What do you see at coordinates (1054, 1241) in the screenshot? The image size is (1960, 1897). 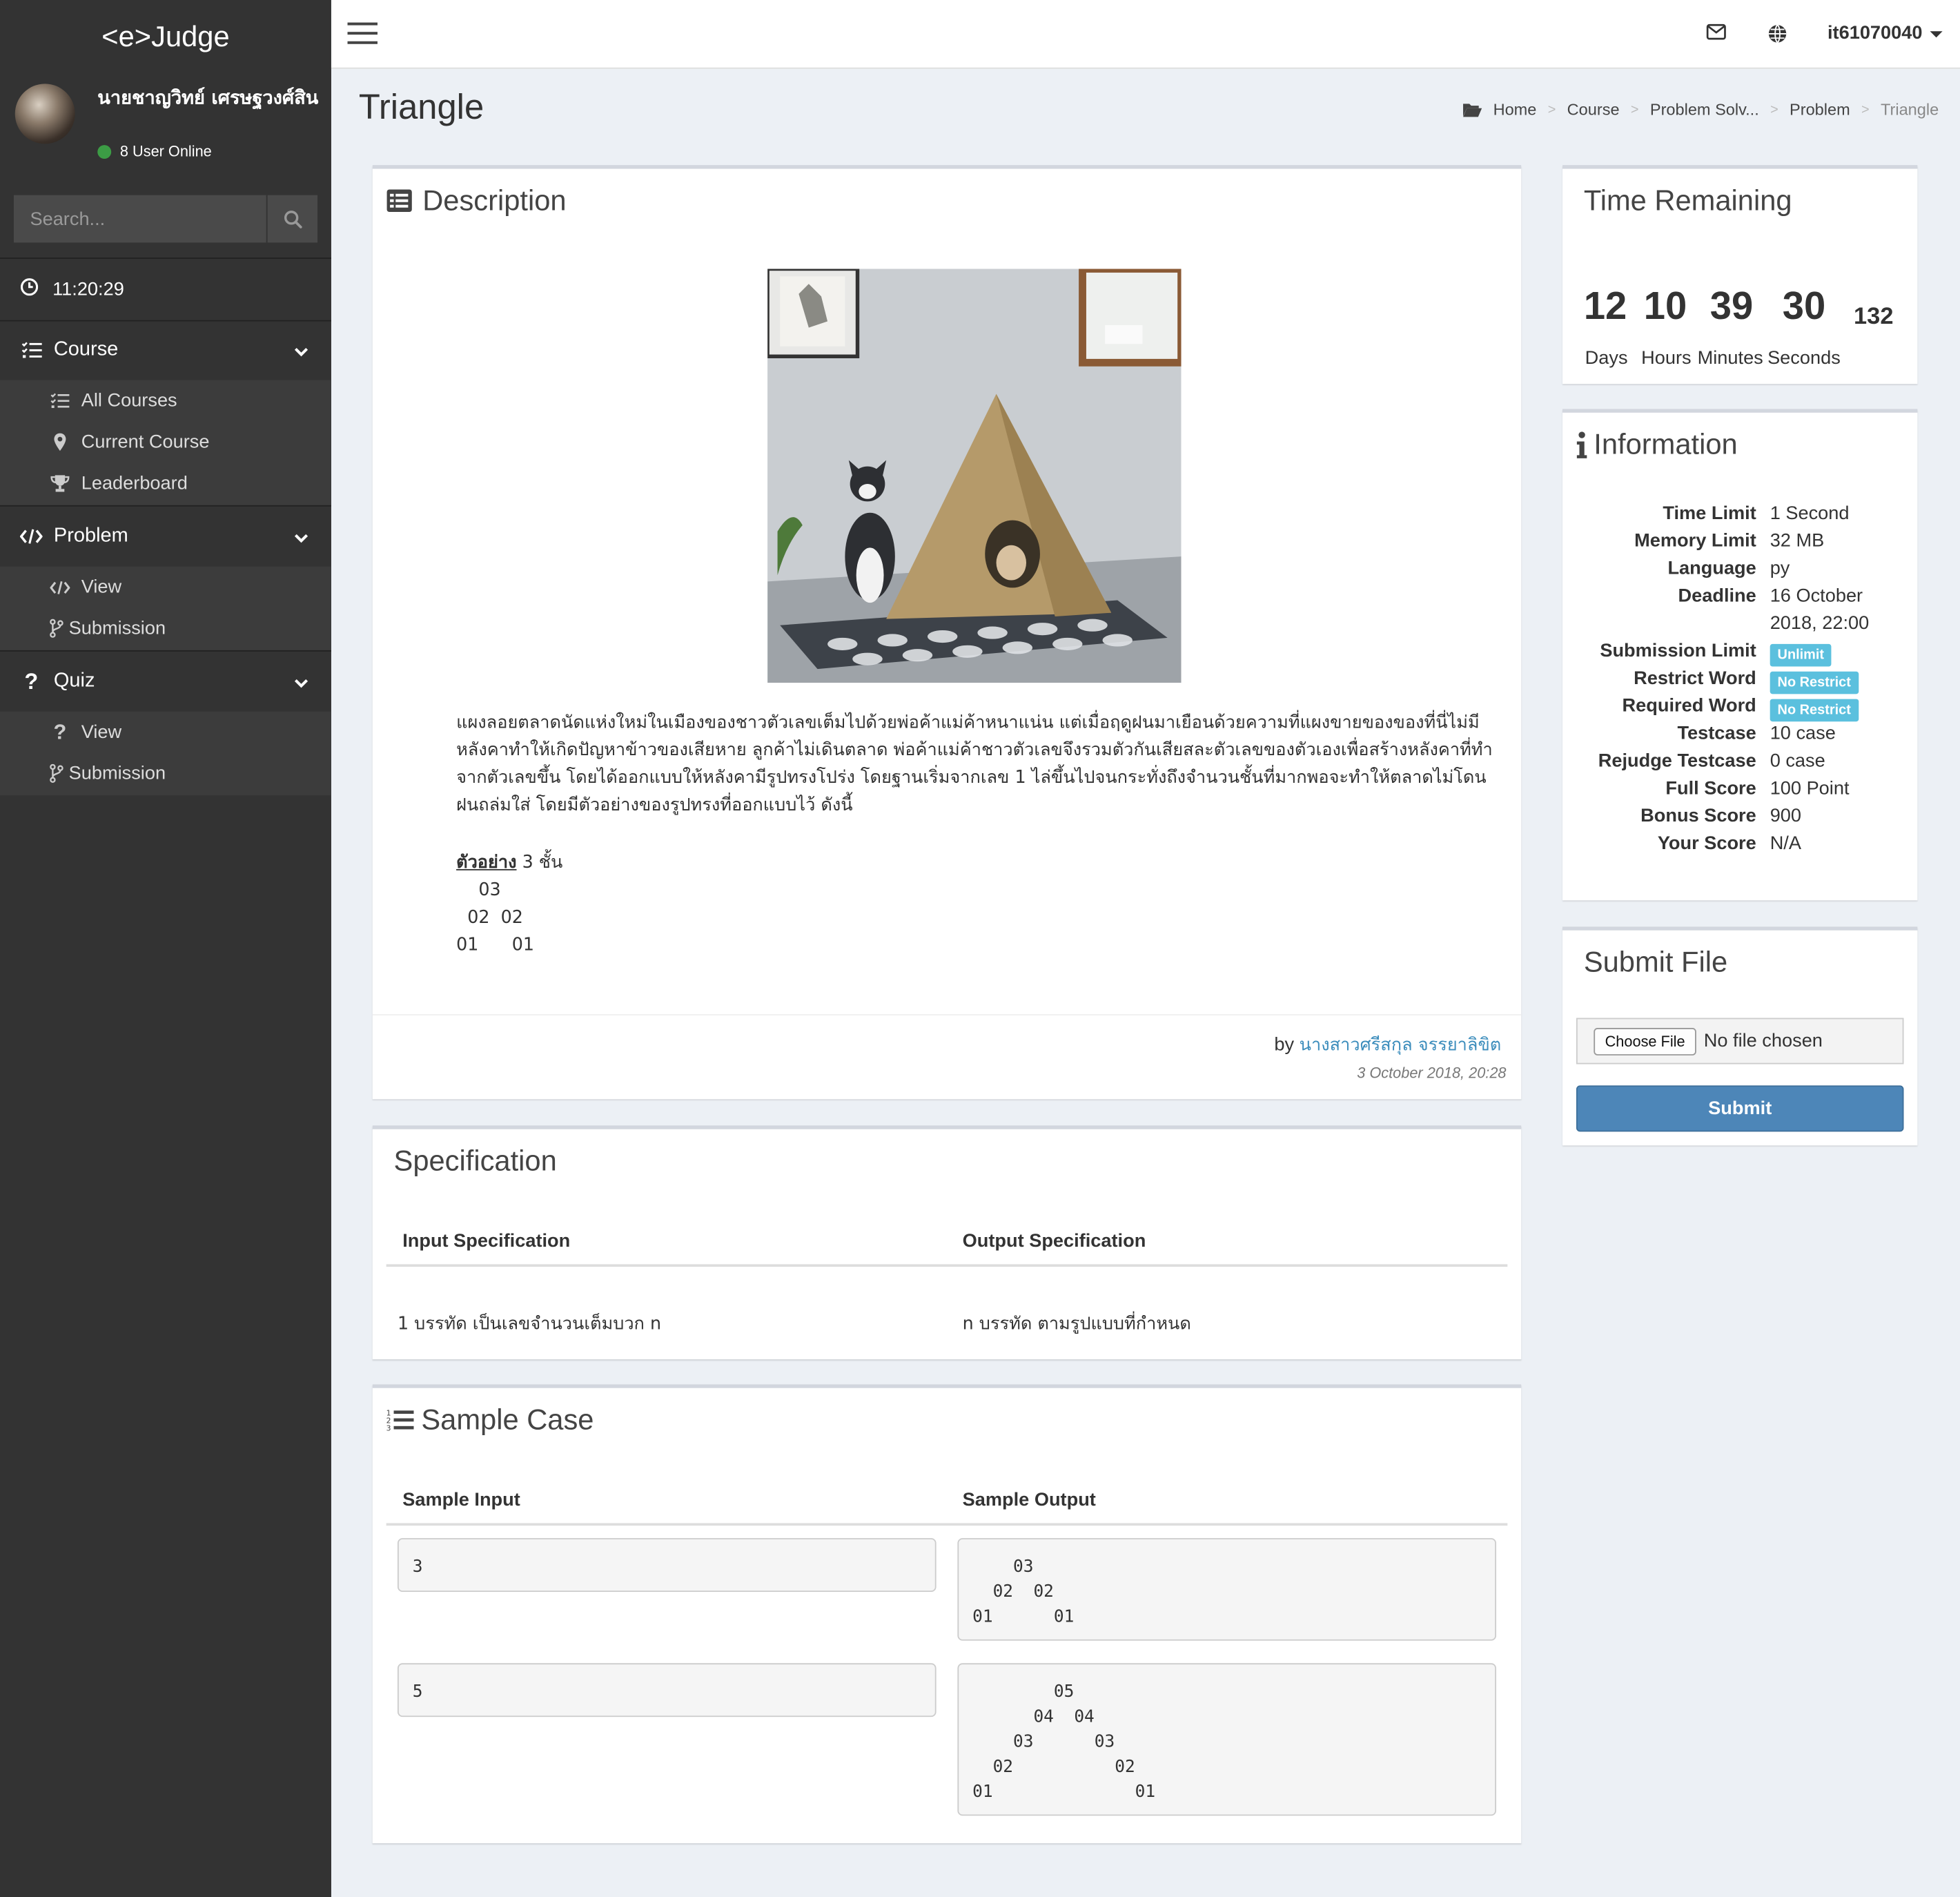 I see `output-spec-header: Output Specification` at bounding box center [1054, 1241].